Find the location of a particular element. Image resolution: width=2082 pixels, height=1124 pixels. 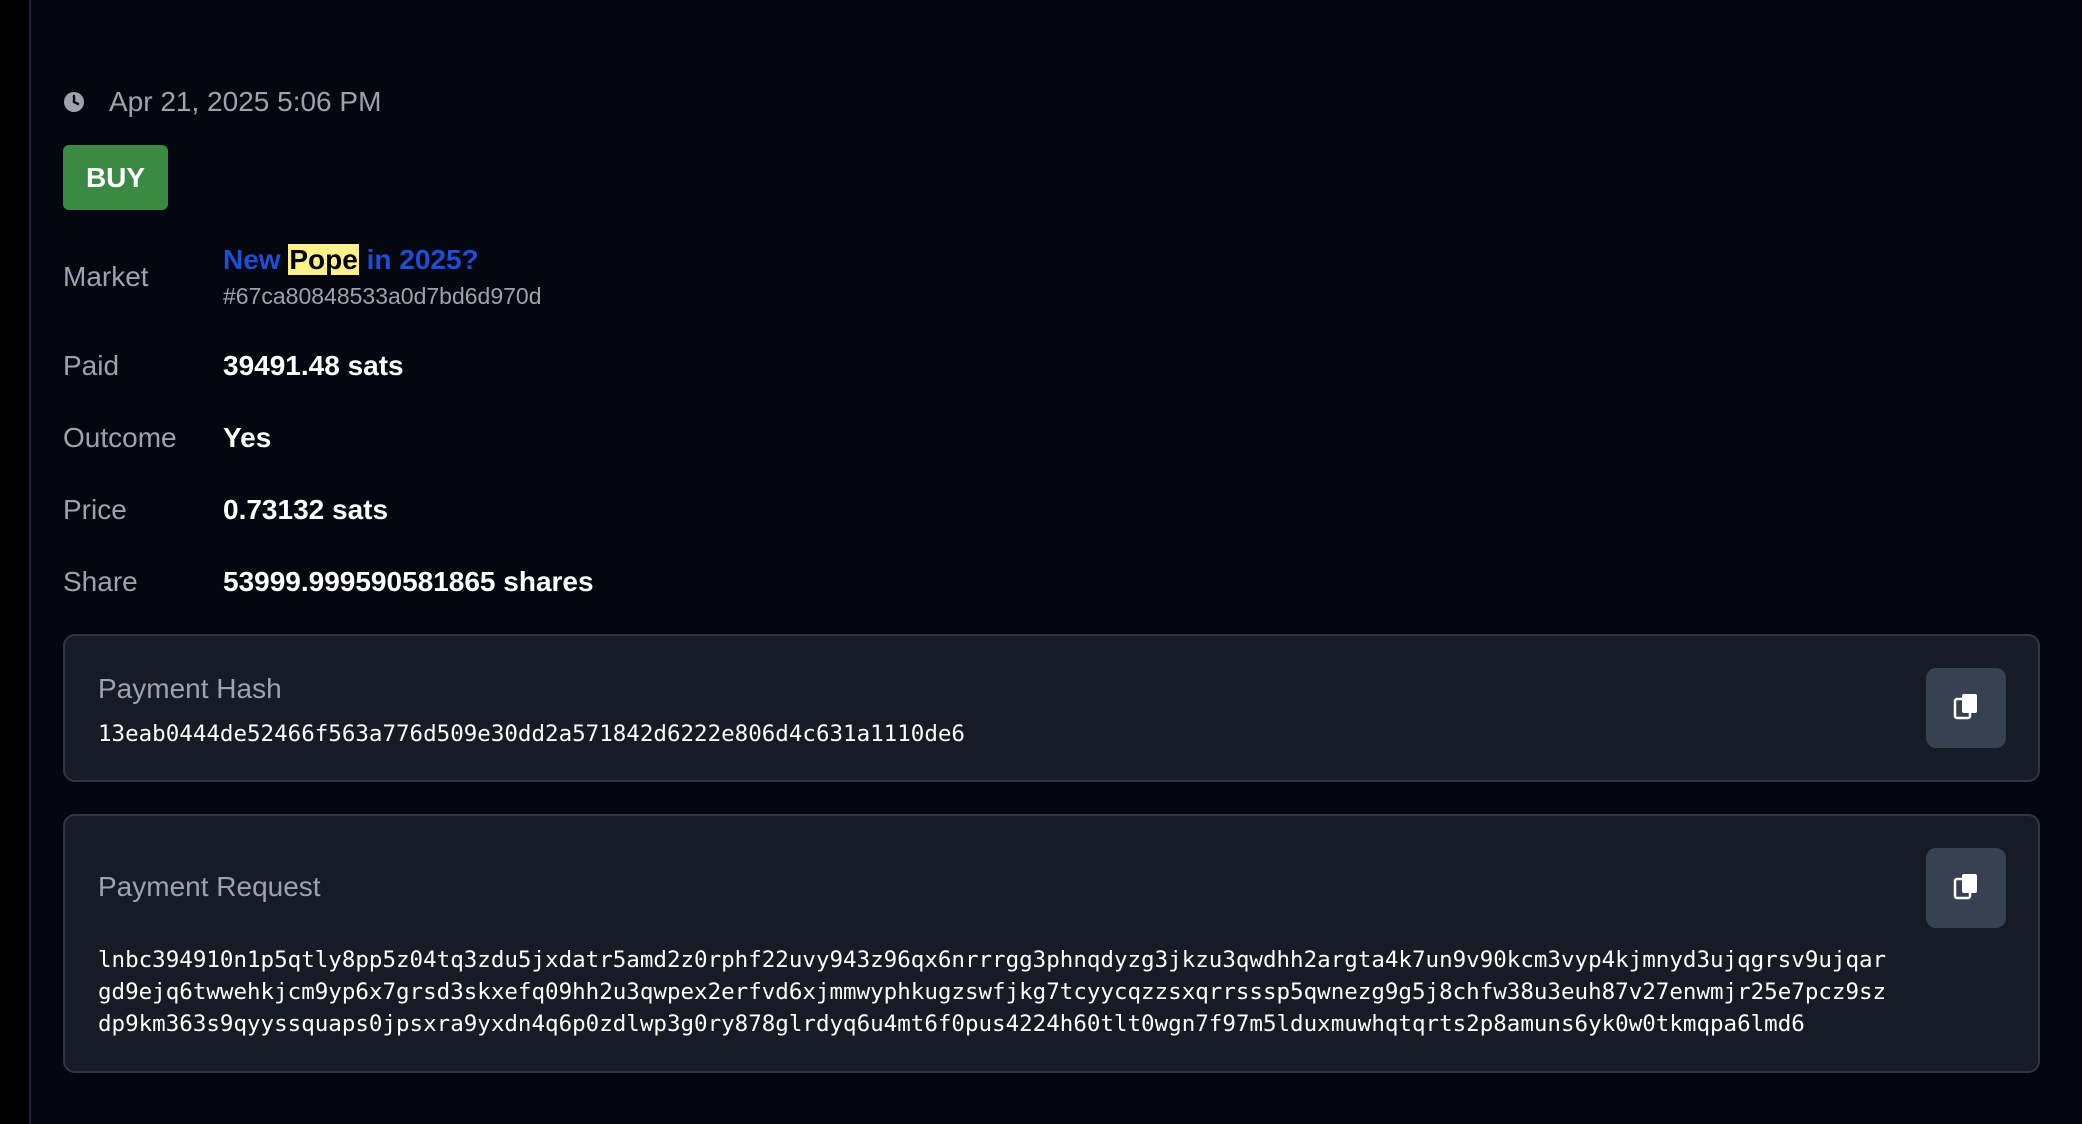

copy-payment-hash-button is located at coordinates (1966, 708).